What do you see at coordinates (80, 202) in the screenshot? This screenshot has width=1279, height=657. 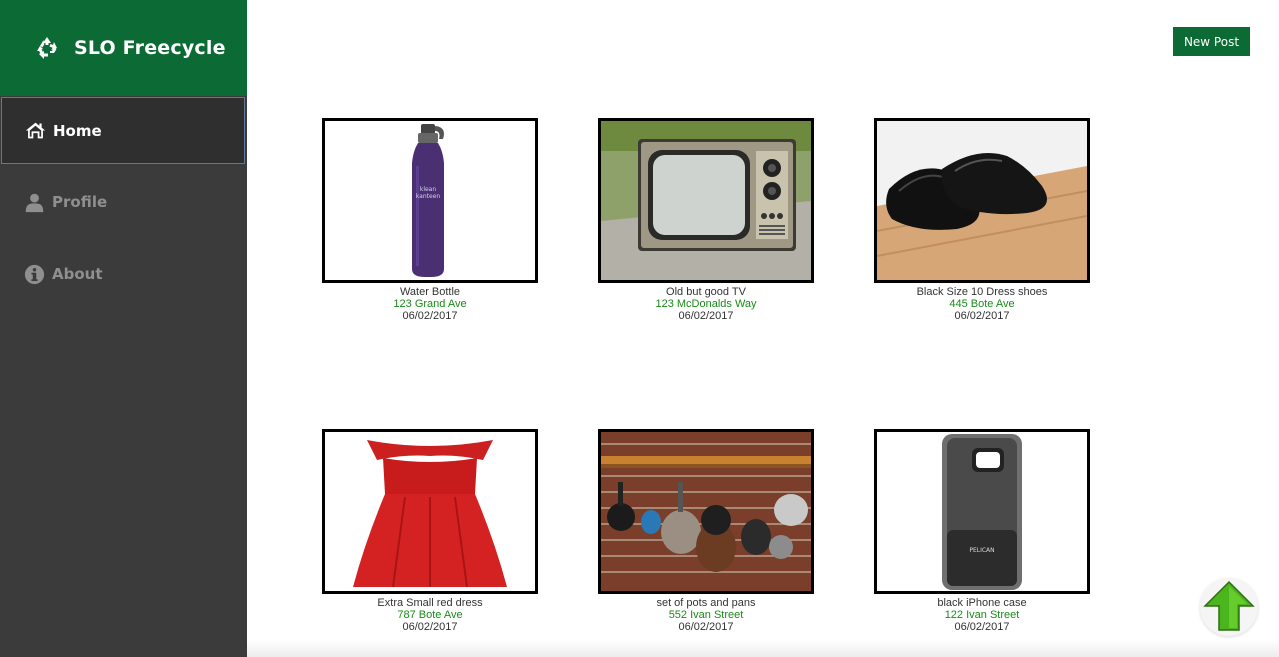 I see `nav-label-profile: Profile` at bounding box center [80, 202].